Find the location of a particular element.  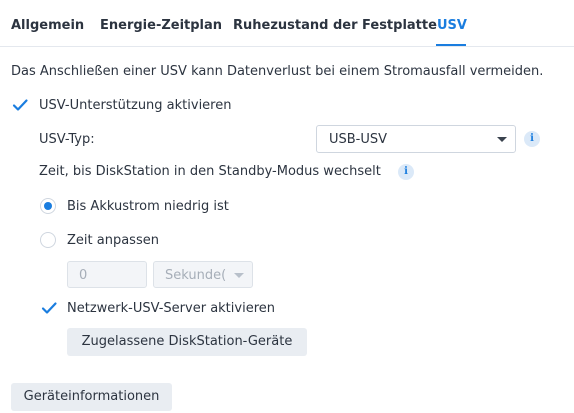

time-unit-value: Sekunde( is located at coordinates (196, 275).